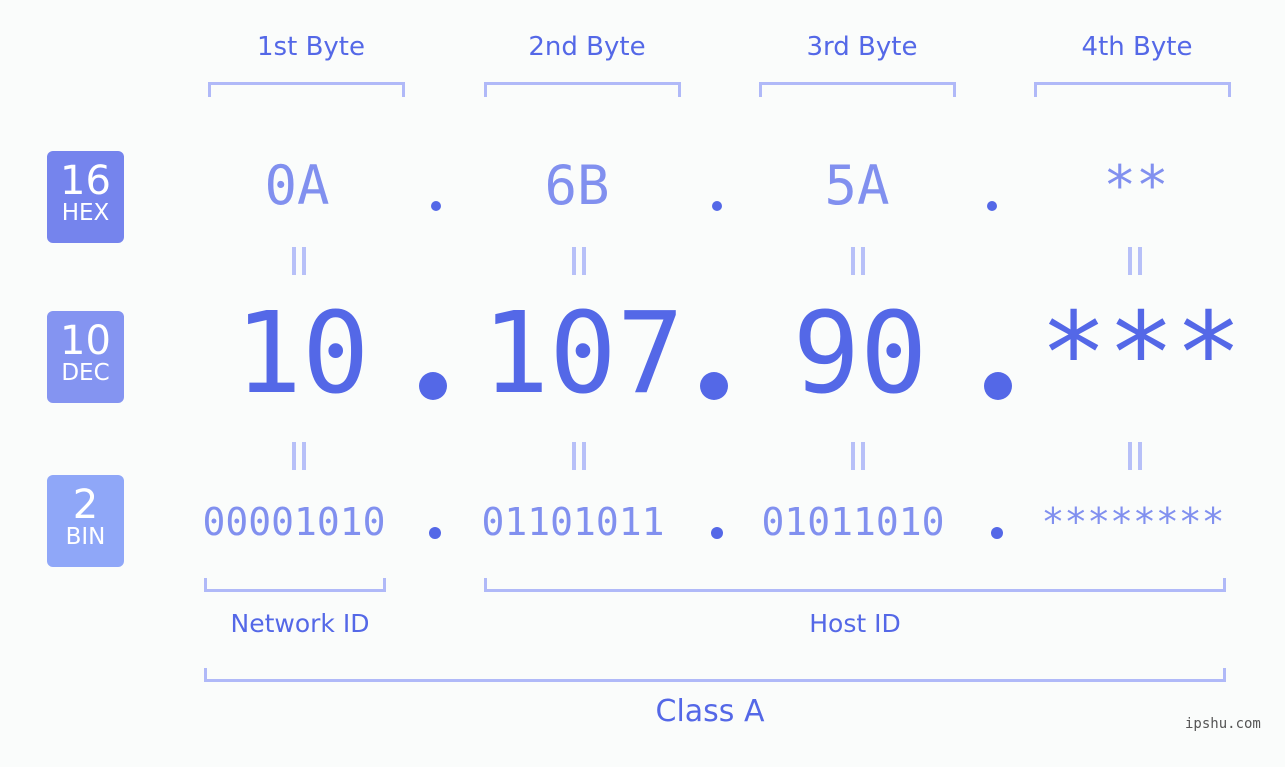  What do you see at coordinates (860, 354) in the screenshot?
I see `dec-byte-3: 90` at bounding box center [860, 354].